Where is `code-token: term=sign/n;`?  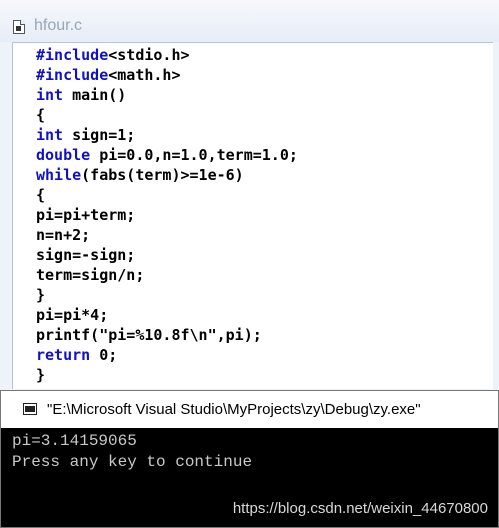 code-token: term=sign/n; is located at coordinates (90, 275).